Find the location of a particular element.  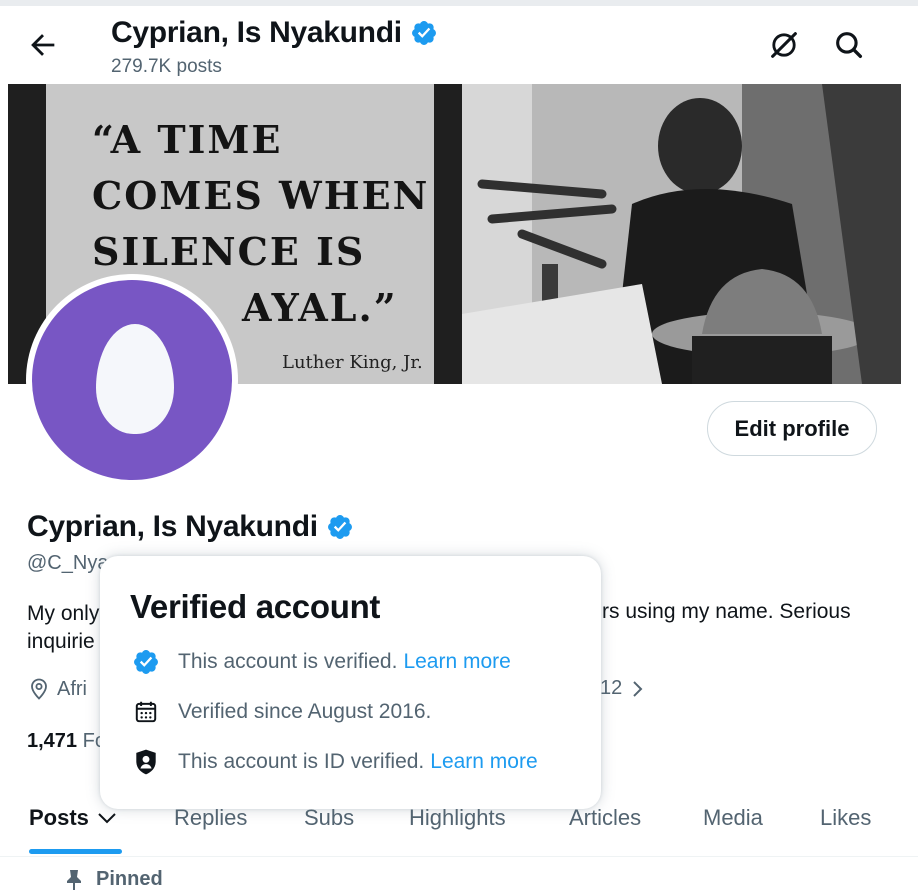

header-name: Cyprian, Is Nyakundi is located at coordinates (256, 32).